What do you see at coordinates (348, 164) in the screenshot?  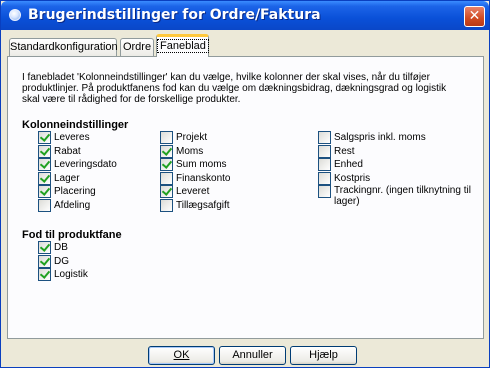 I see `checkbox-label: Enhed` at bounding box center [348, 164].